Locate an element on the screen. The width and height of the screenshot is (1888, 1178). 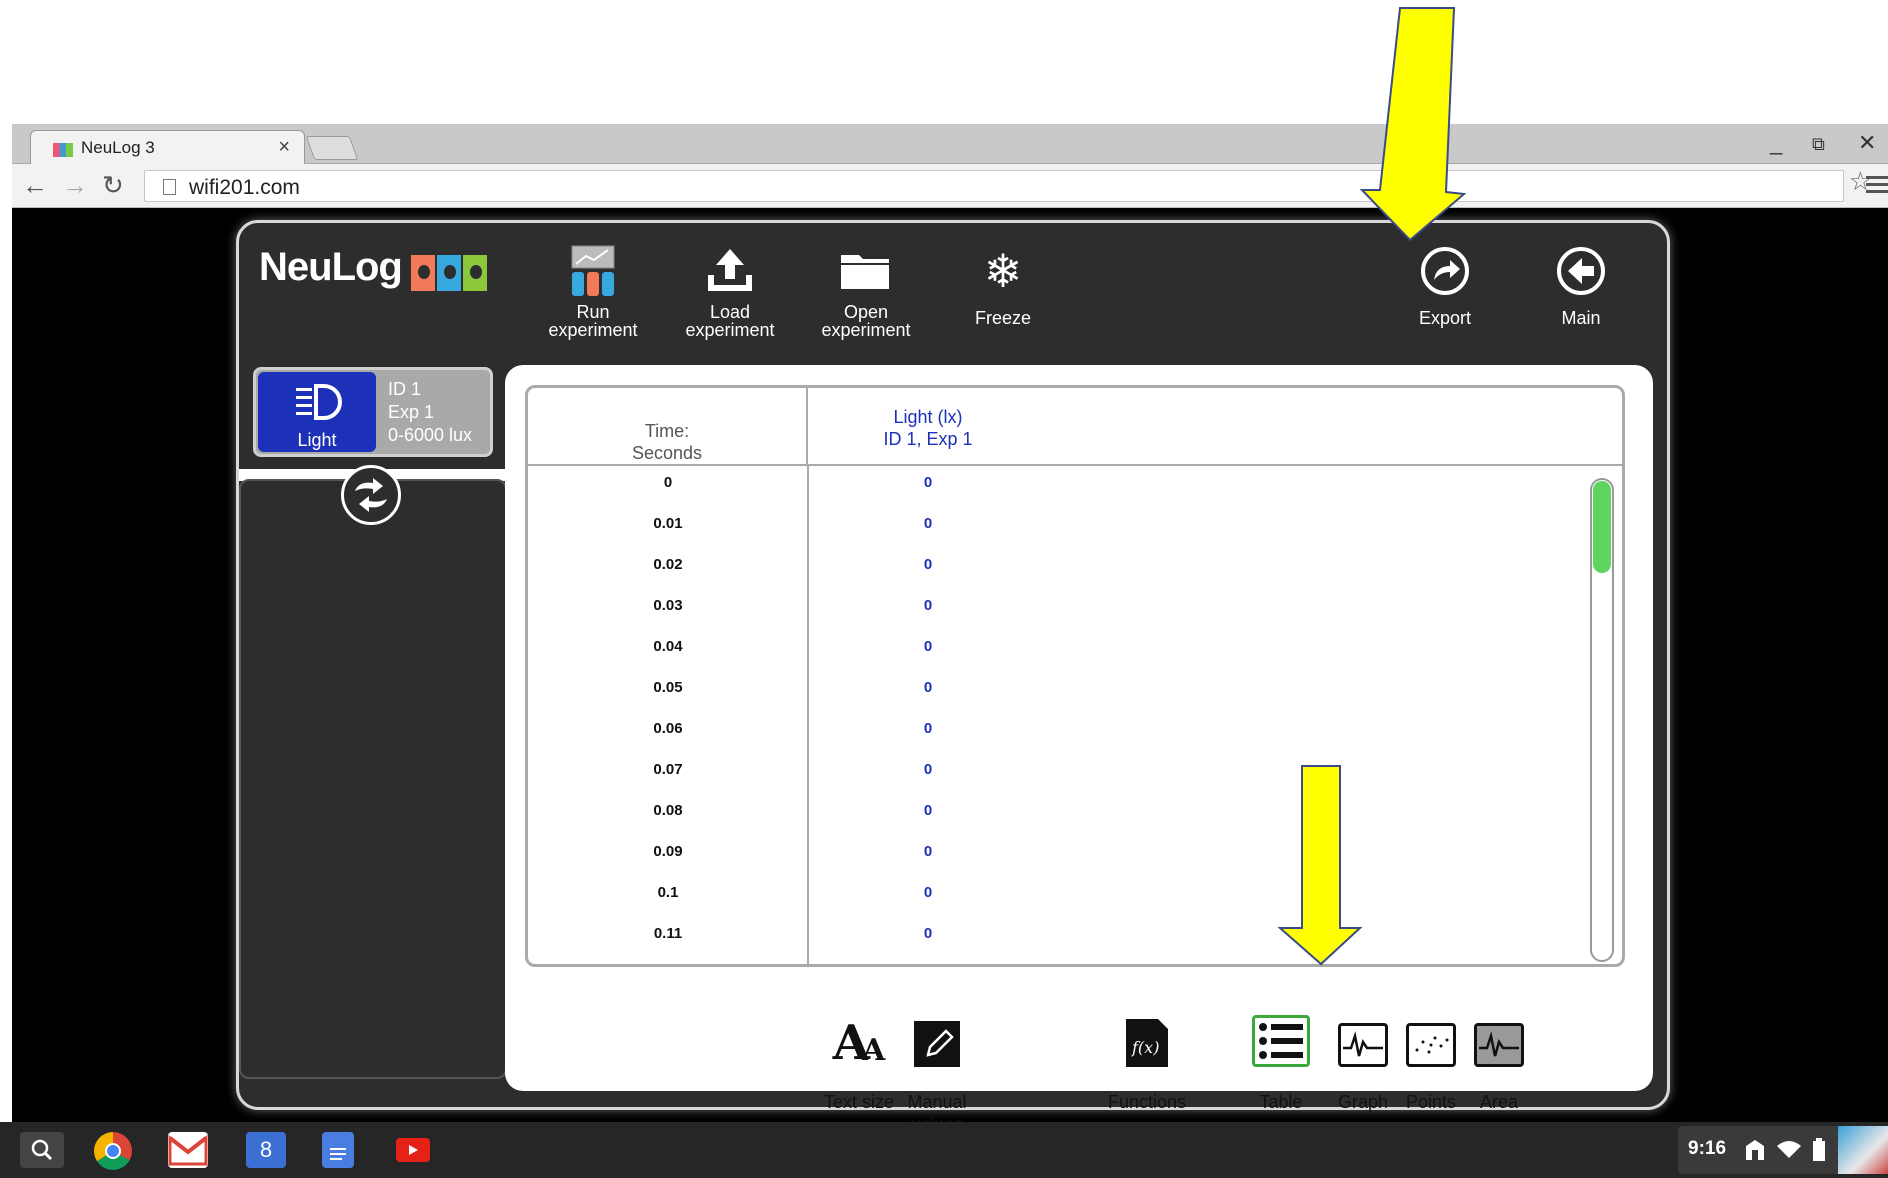
main-button: Main is located at coordinates (1581, 283).